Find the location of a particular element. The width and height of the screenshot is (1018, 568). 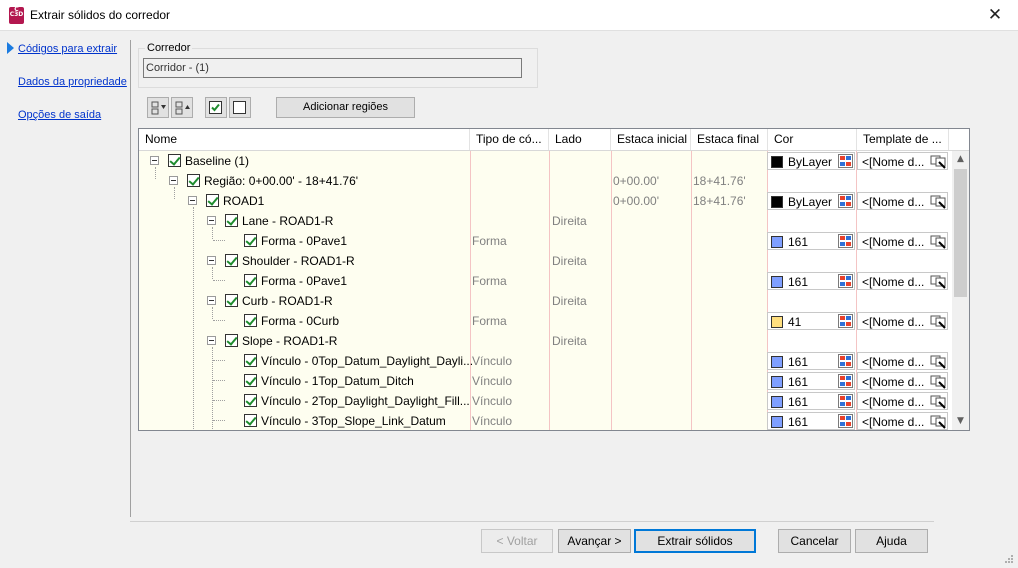

scroll-up-icon: ▲ is located at coordinates (960, 159).